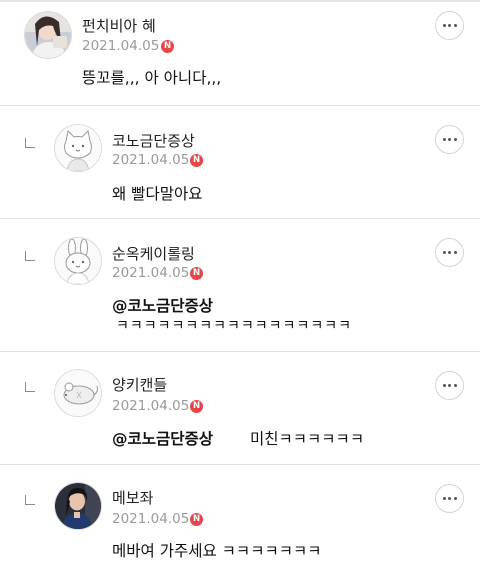  What do you see at coordinates (132, 497) in the screenshot?
I see `author-name: 메보좌` at bounding box center [132, 497].